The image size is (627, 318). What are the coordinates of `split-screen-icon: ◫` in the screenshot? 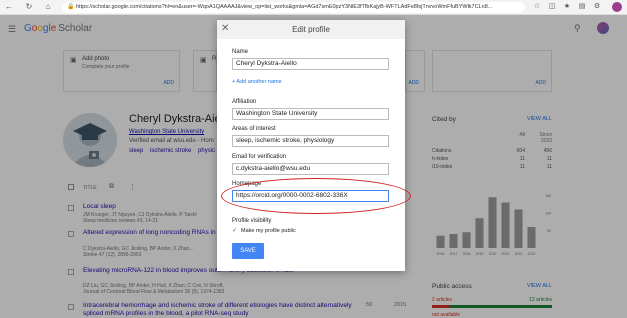 It's located at (552, 7).